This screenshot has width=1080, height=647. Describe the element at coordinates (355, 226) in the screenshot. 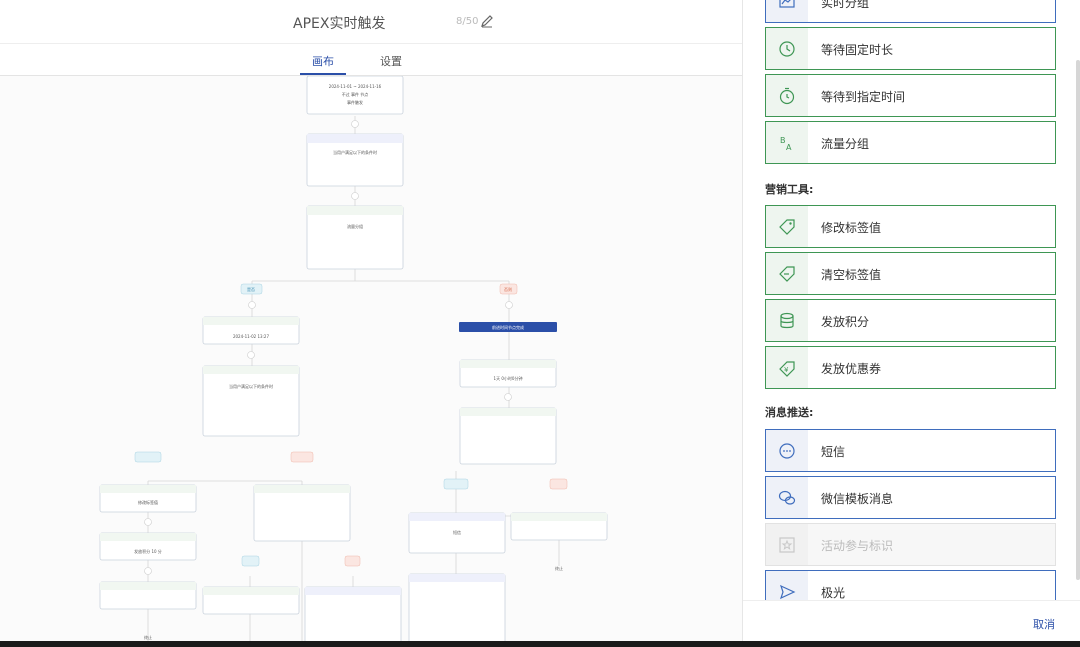

I see `split-node-text: 流量分组` at that location.